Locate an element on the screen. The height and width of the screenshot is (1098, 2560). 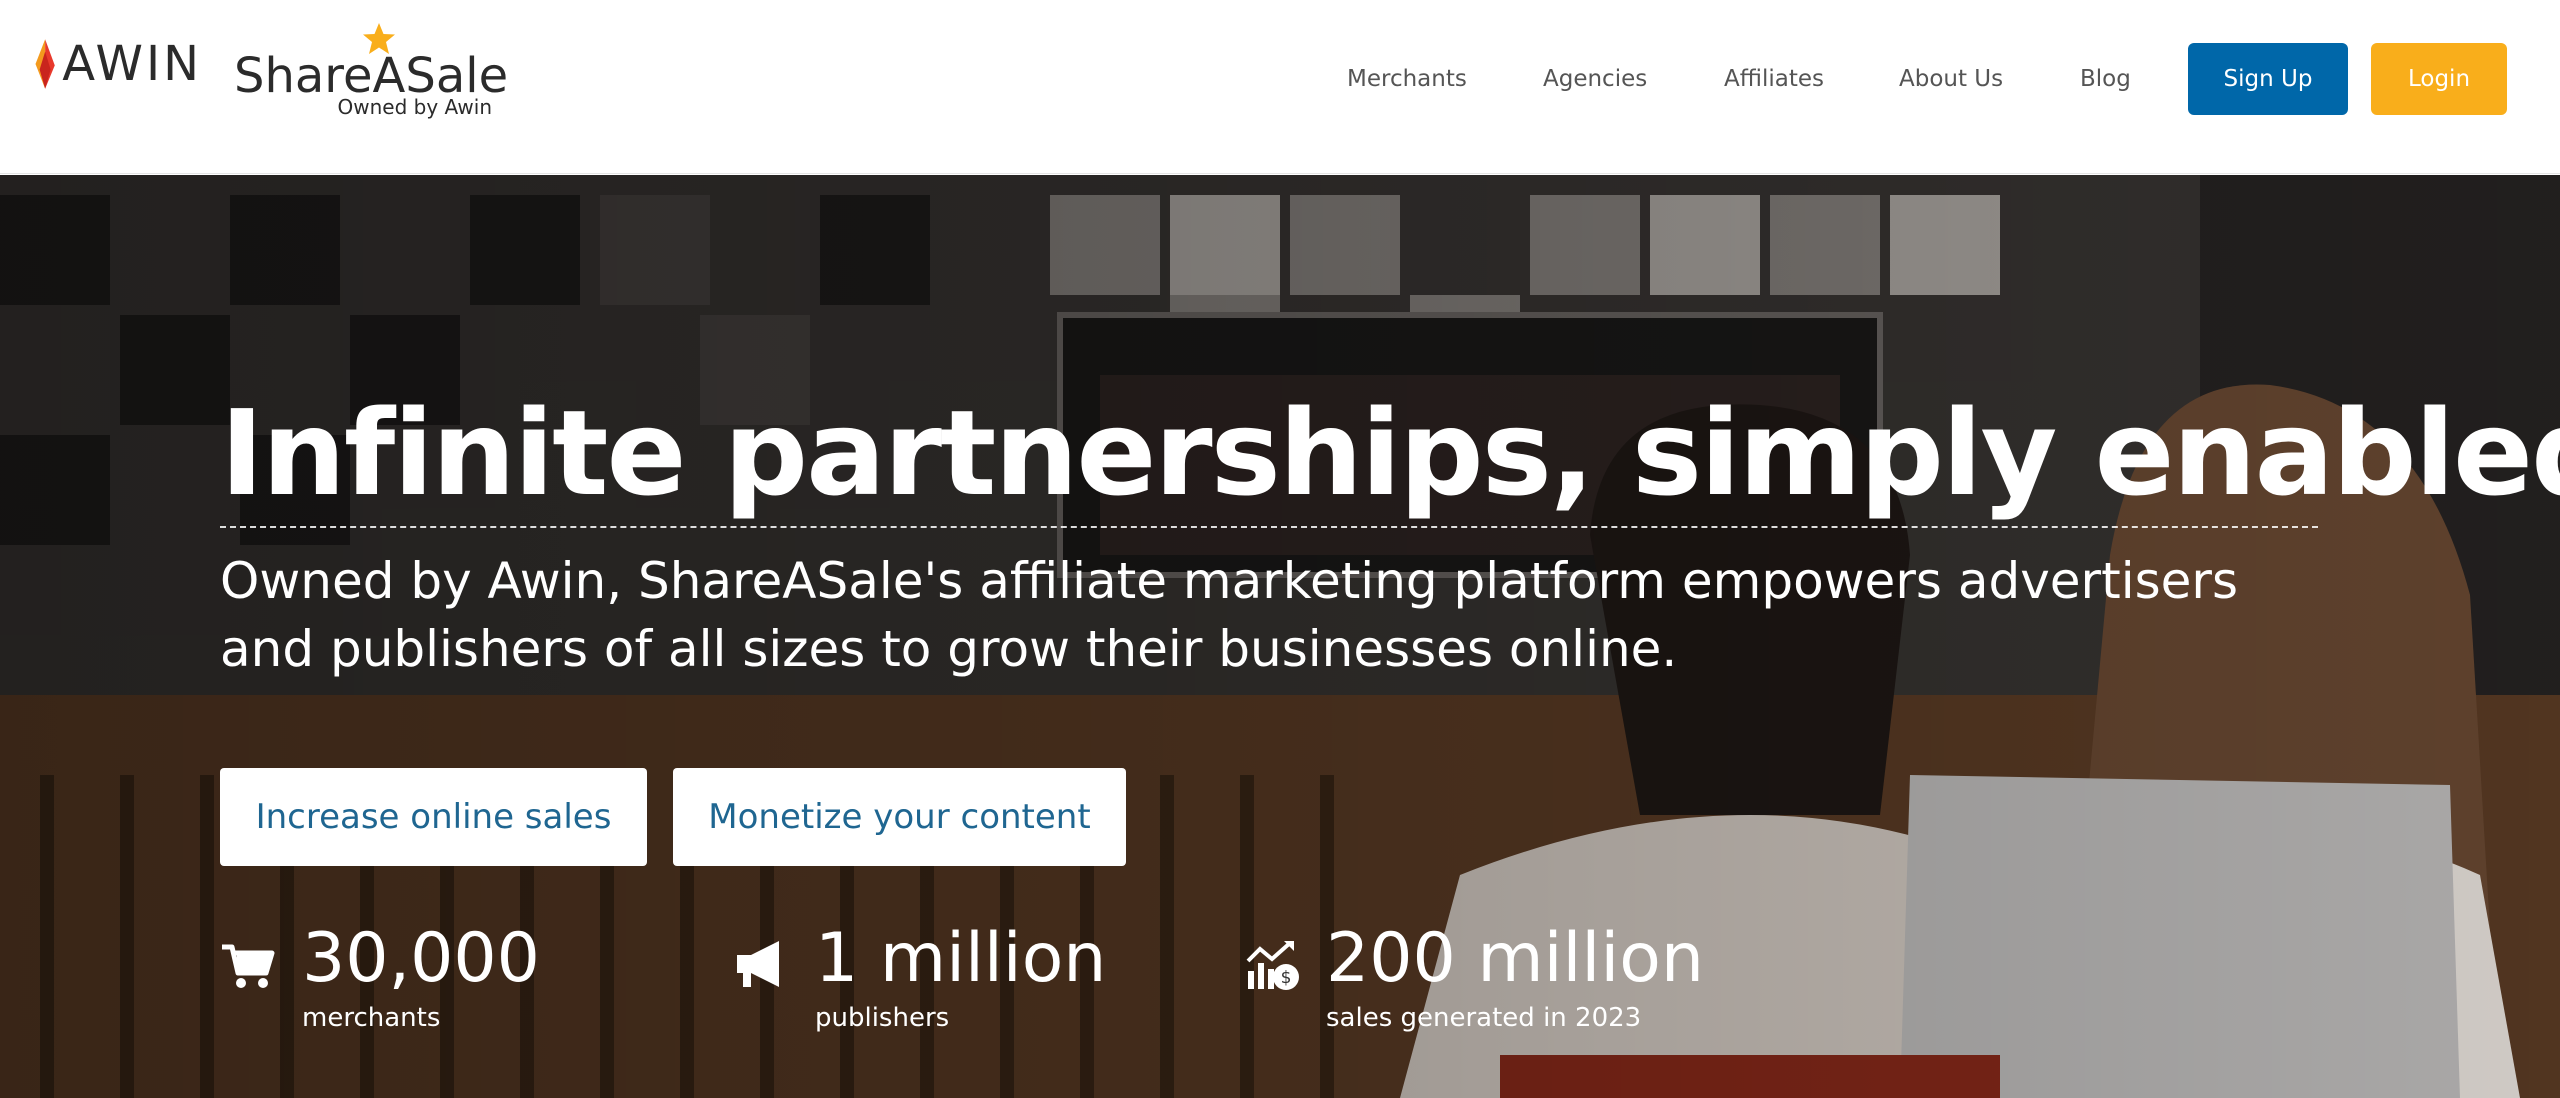
stat-value: 30,000 is located at coordinates (421, 958).